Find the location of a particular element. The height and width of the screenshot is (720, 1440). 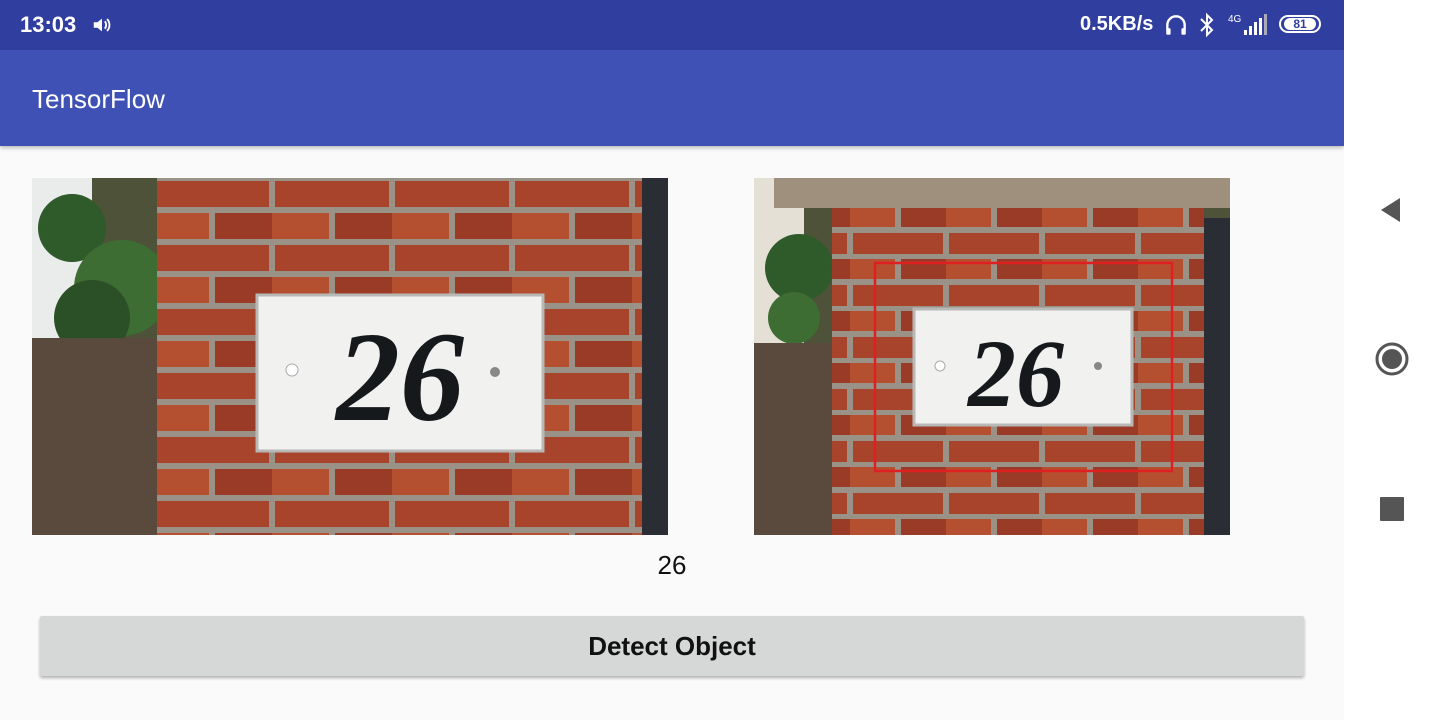

home-icon is located at coordinates (1392, 359).